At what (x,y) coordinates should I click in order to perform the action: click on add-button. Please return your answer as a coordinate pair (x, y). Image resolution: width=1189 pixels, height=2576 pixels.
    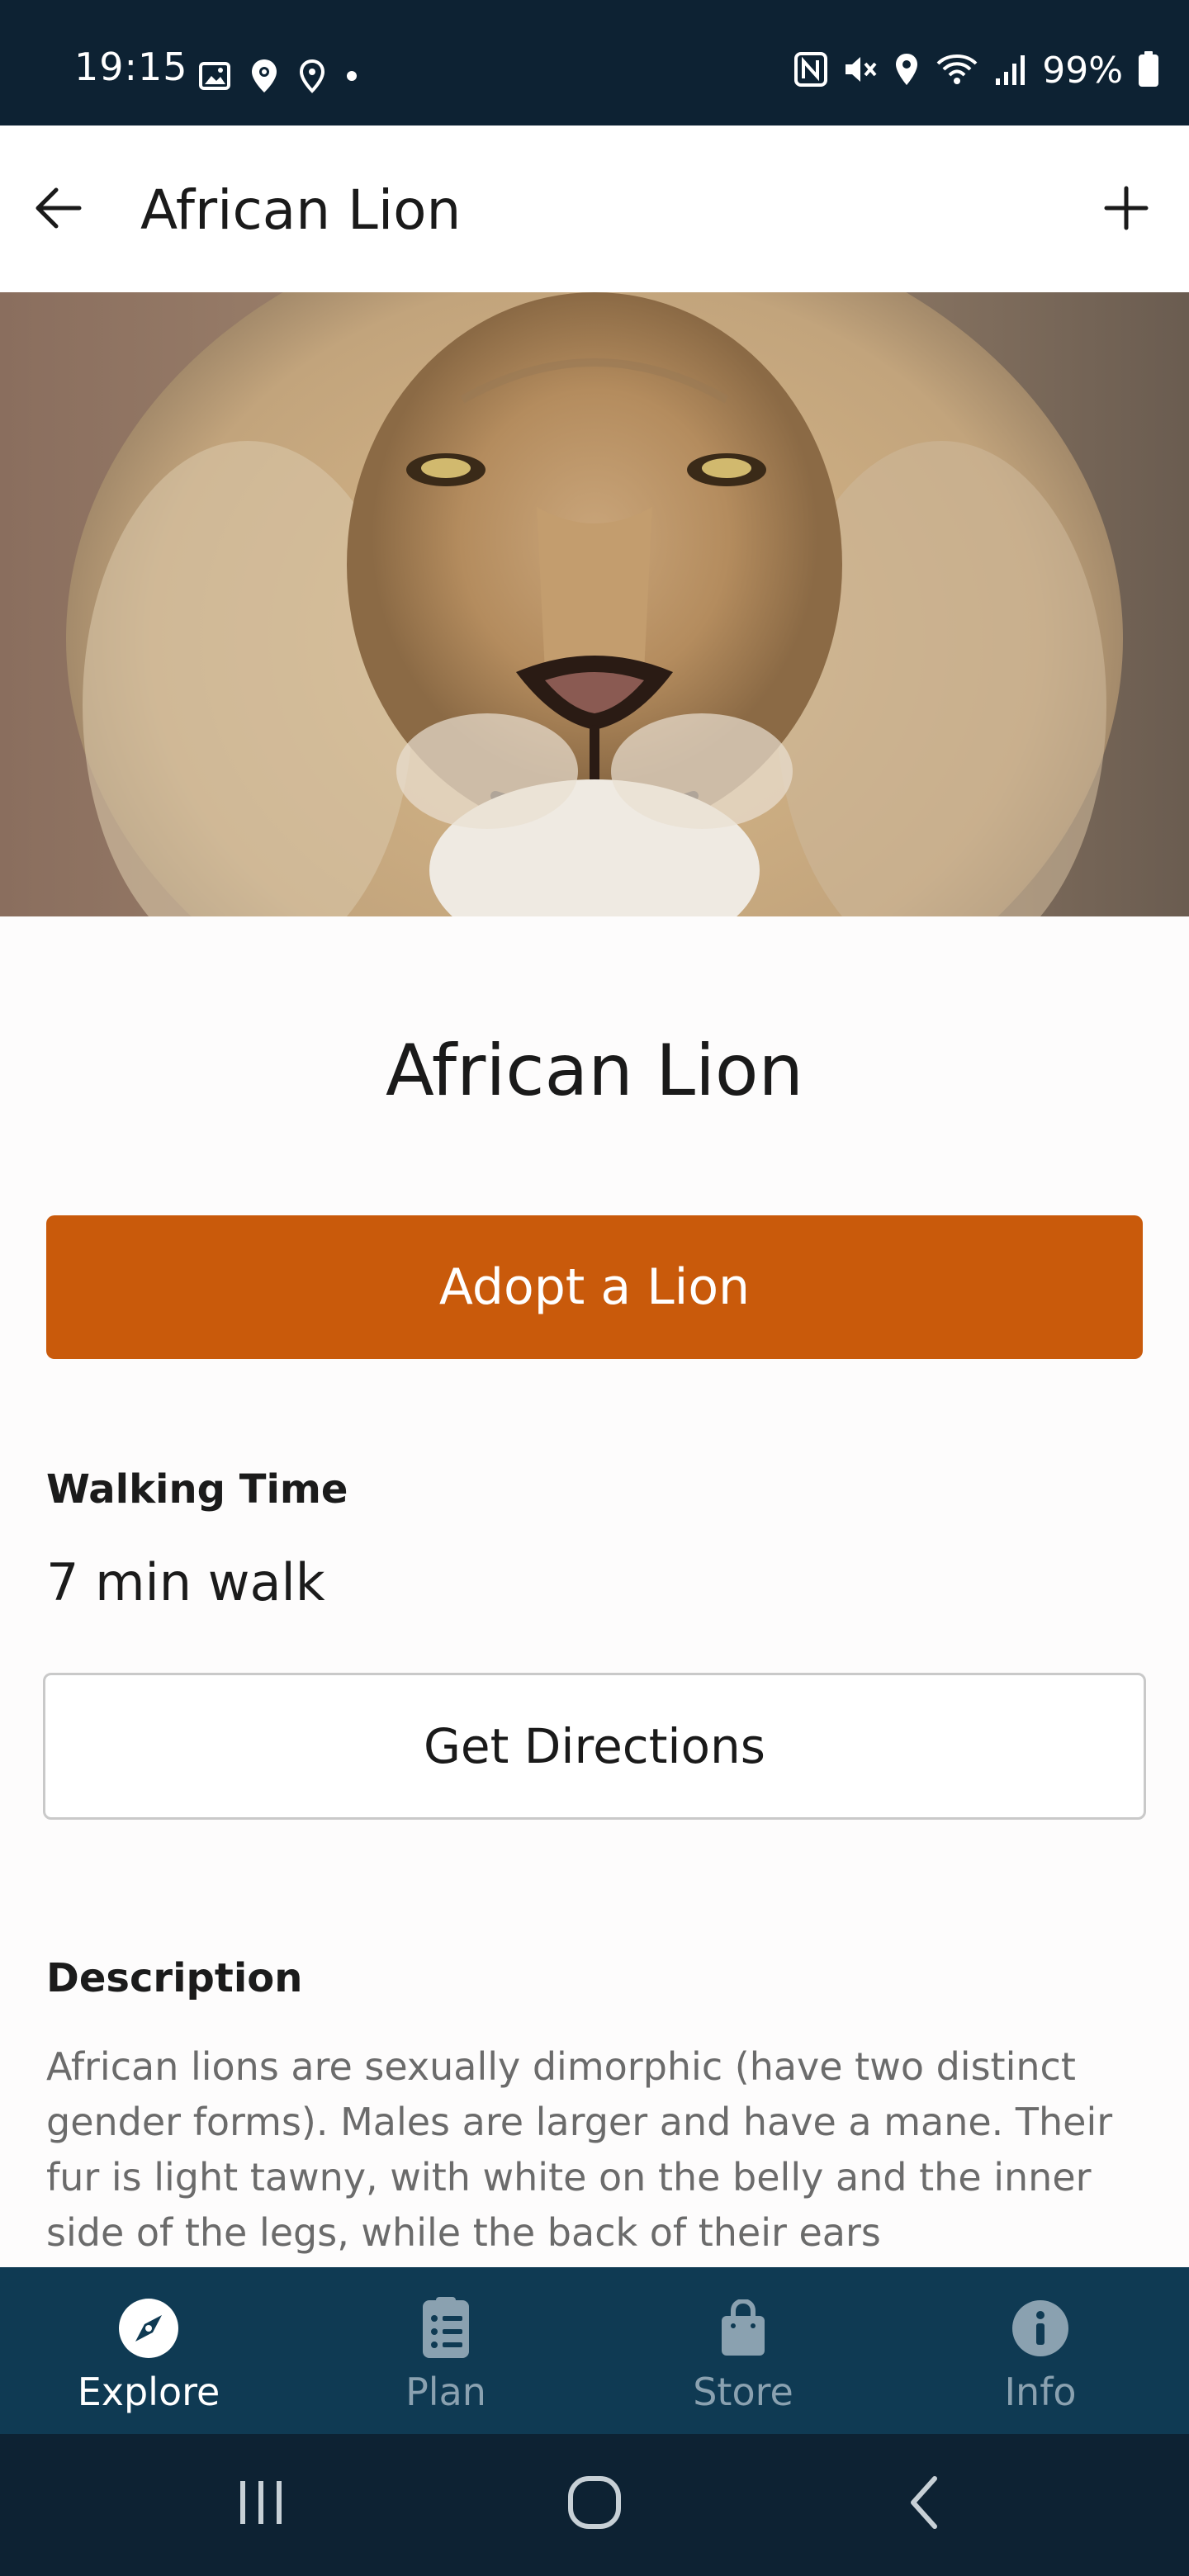
    Looking at the image, I should click on (1126, 209).